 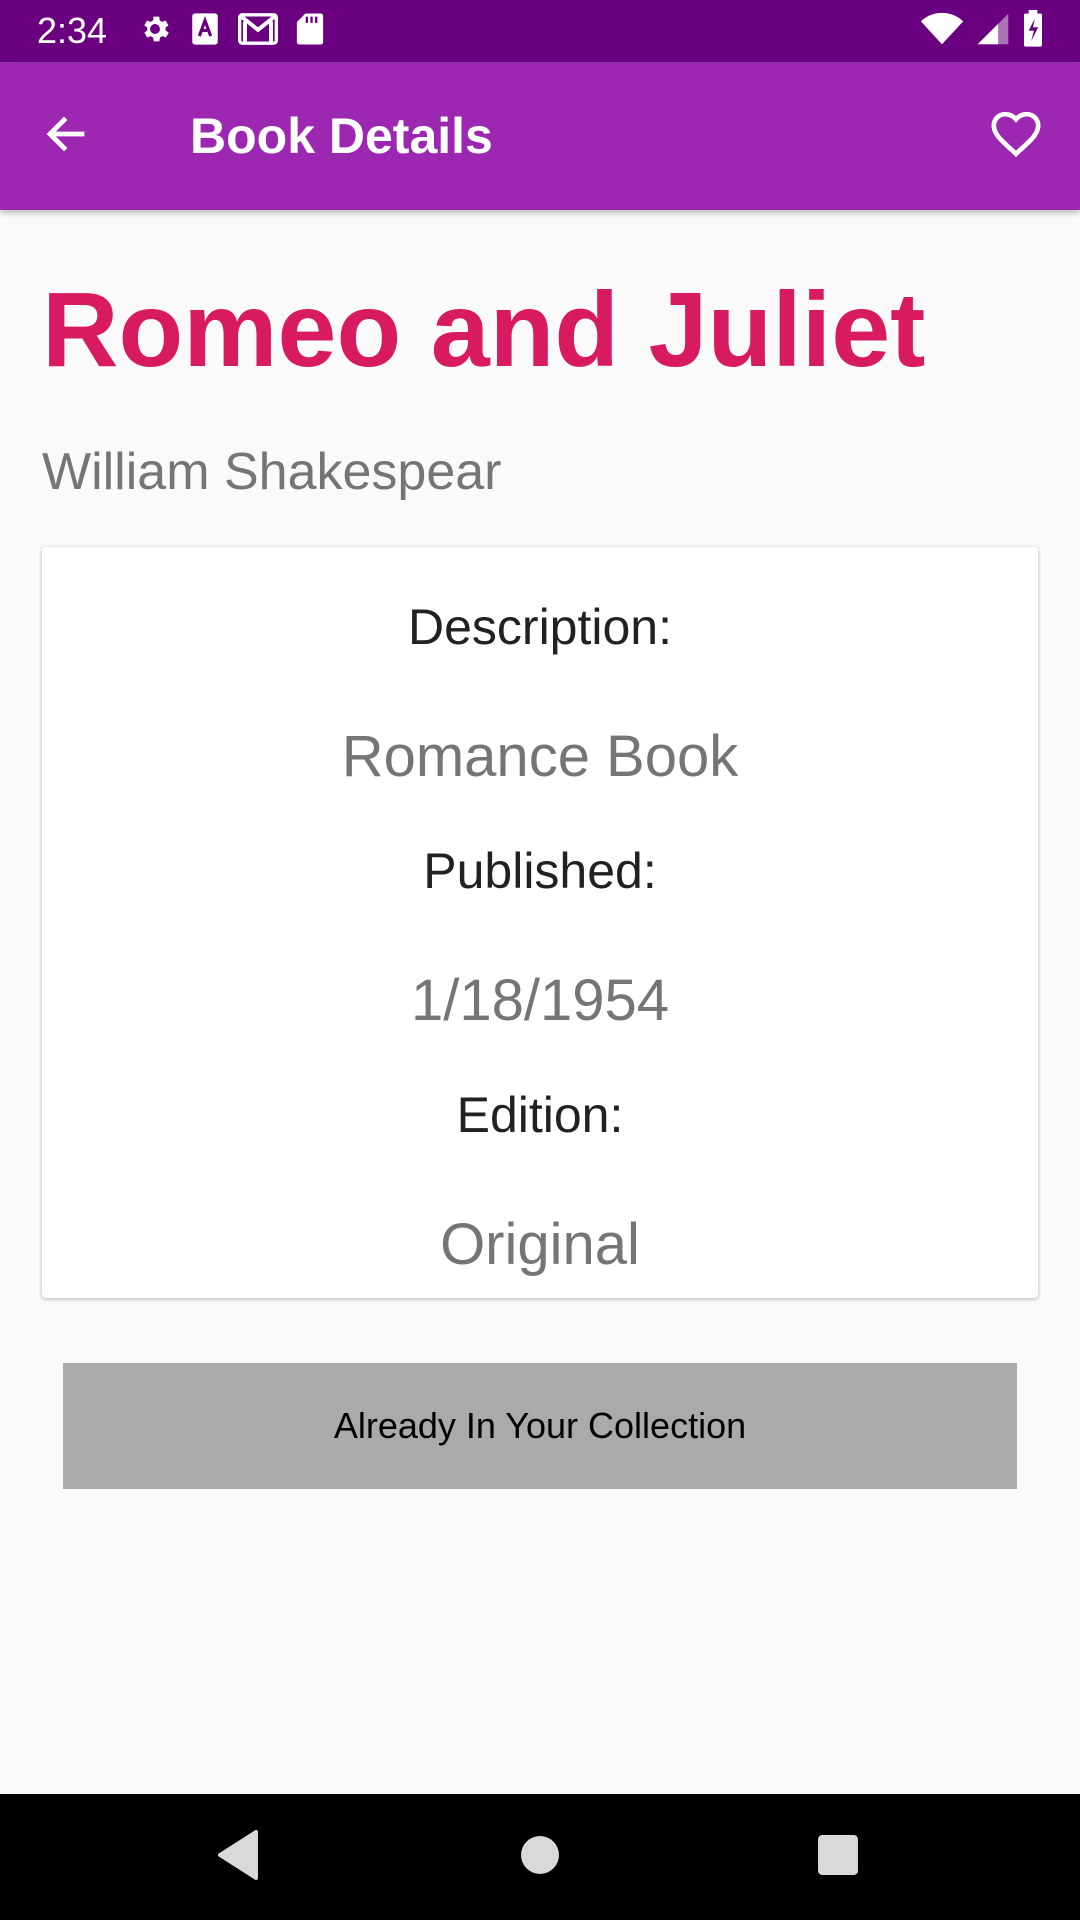 I want to click on published-value: 1/18/1954, so click(x=540, y=1000).